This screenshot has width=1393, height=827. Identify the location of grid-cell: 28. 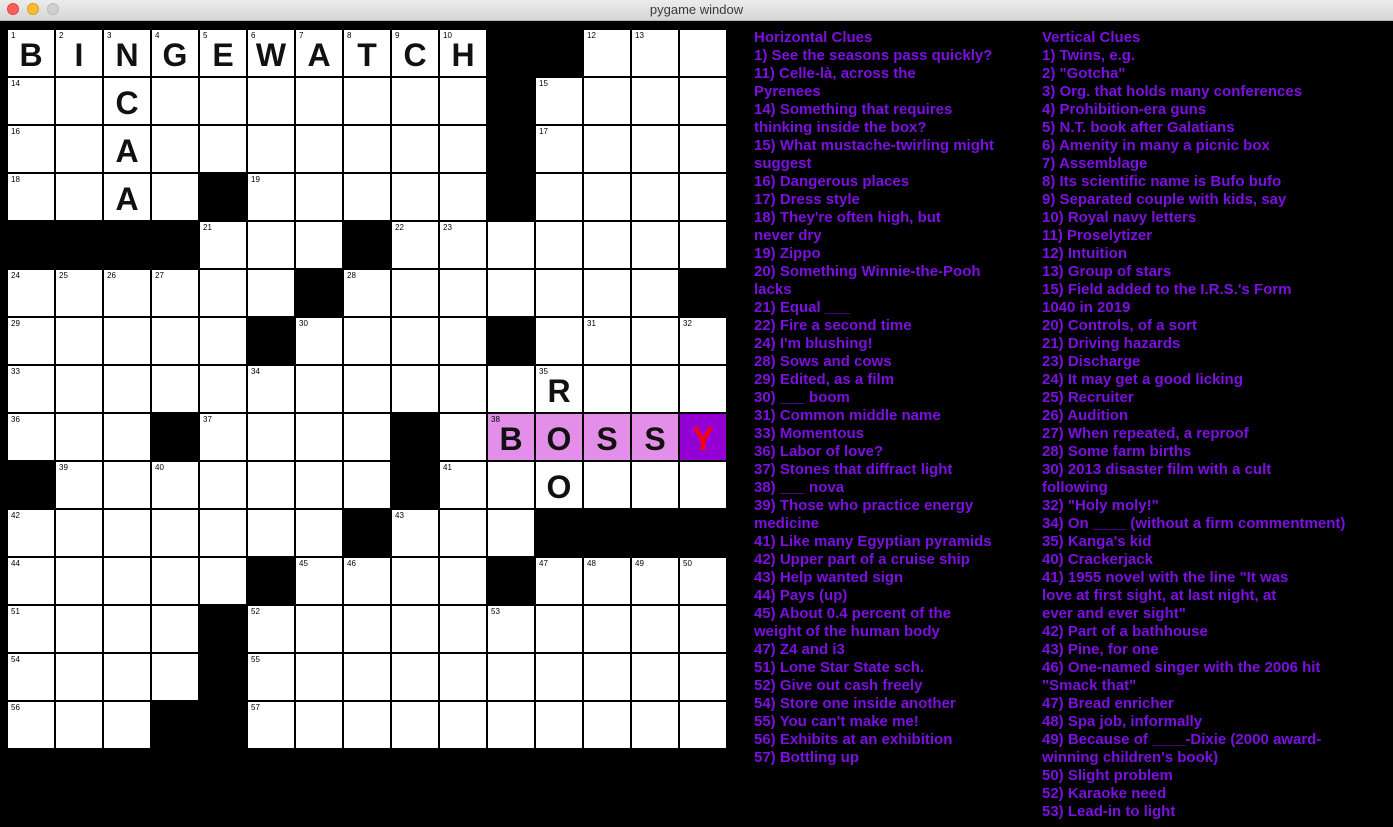
(367, 293).